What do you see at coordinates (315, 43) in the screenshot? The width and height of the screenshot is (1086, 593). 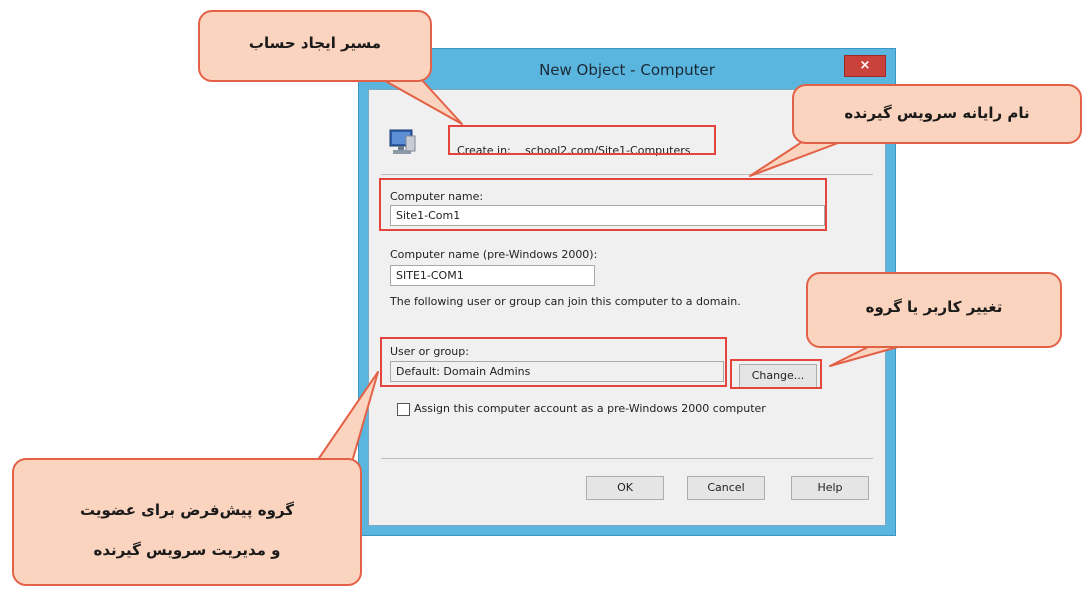 I see `callout-create-path-text: مسیر ایجاد حساب` at bounding box center [315, 43].